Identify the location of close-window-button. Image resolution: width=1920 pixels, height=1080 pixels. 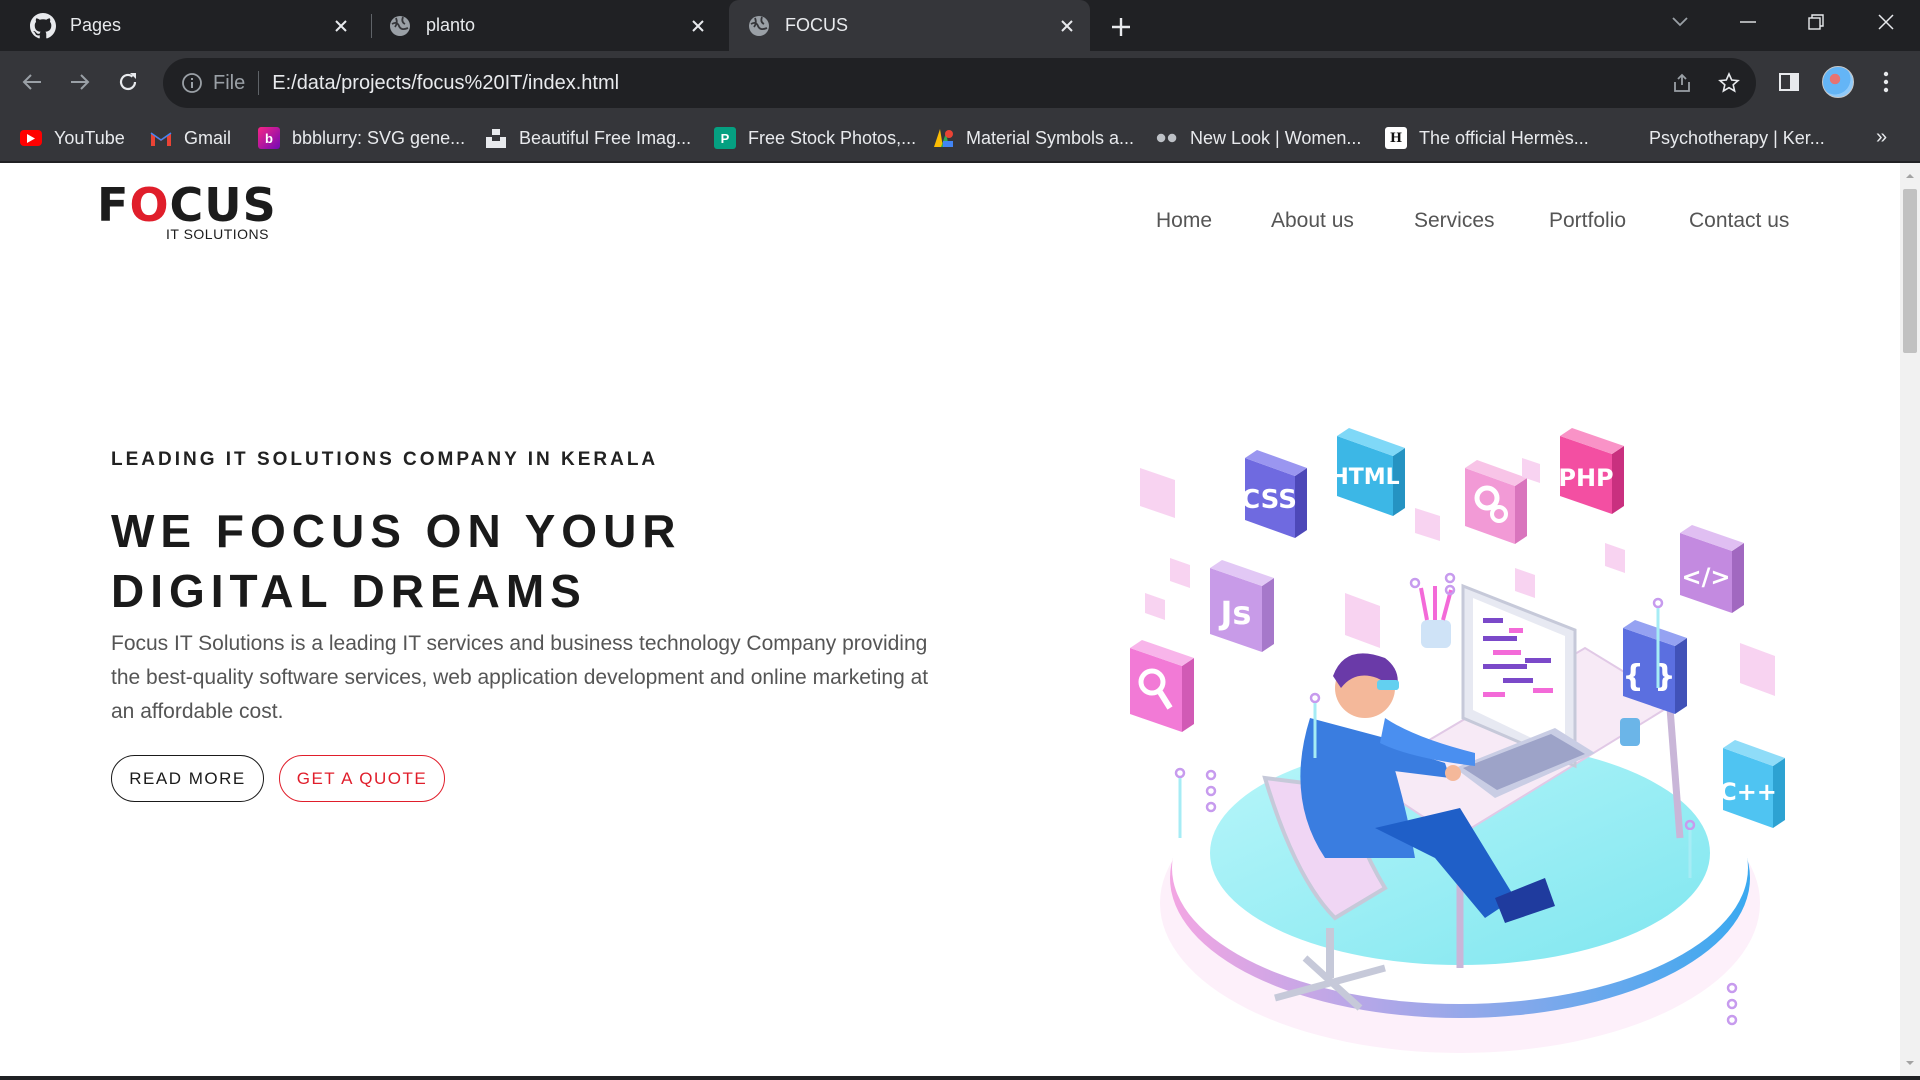
(1886, 22).